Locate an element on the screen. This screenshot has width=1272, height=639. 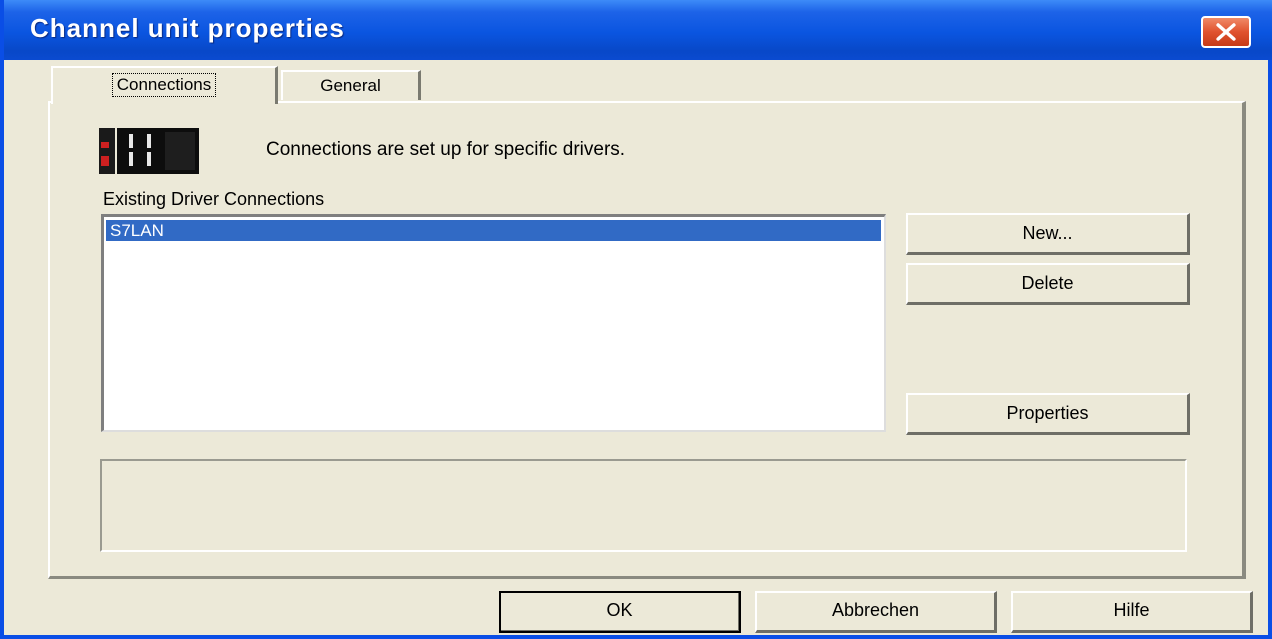
tab-connections-label: Connections is located at coordinates (164, 85).